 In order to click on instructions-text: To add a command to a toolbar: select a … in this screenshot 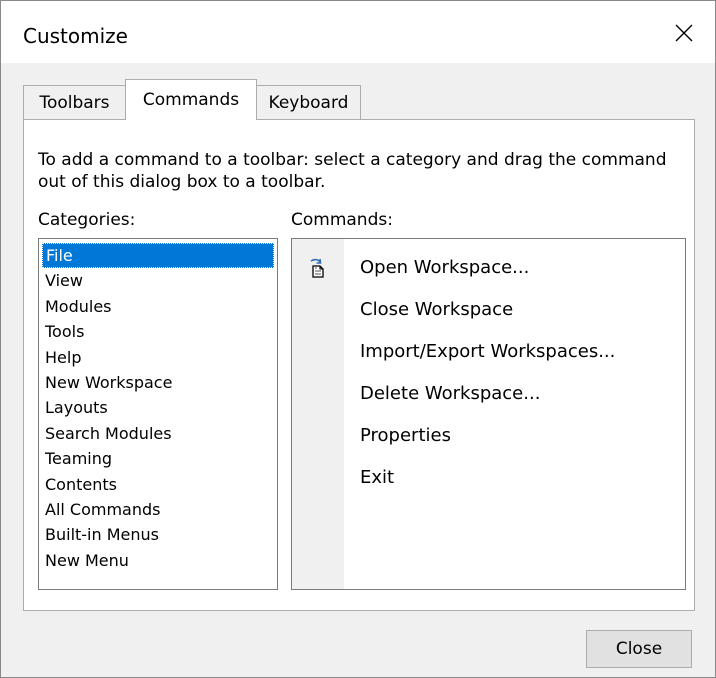, I will do `click(352, 171)`.